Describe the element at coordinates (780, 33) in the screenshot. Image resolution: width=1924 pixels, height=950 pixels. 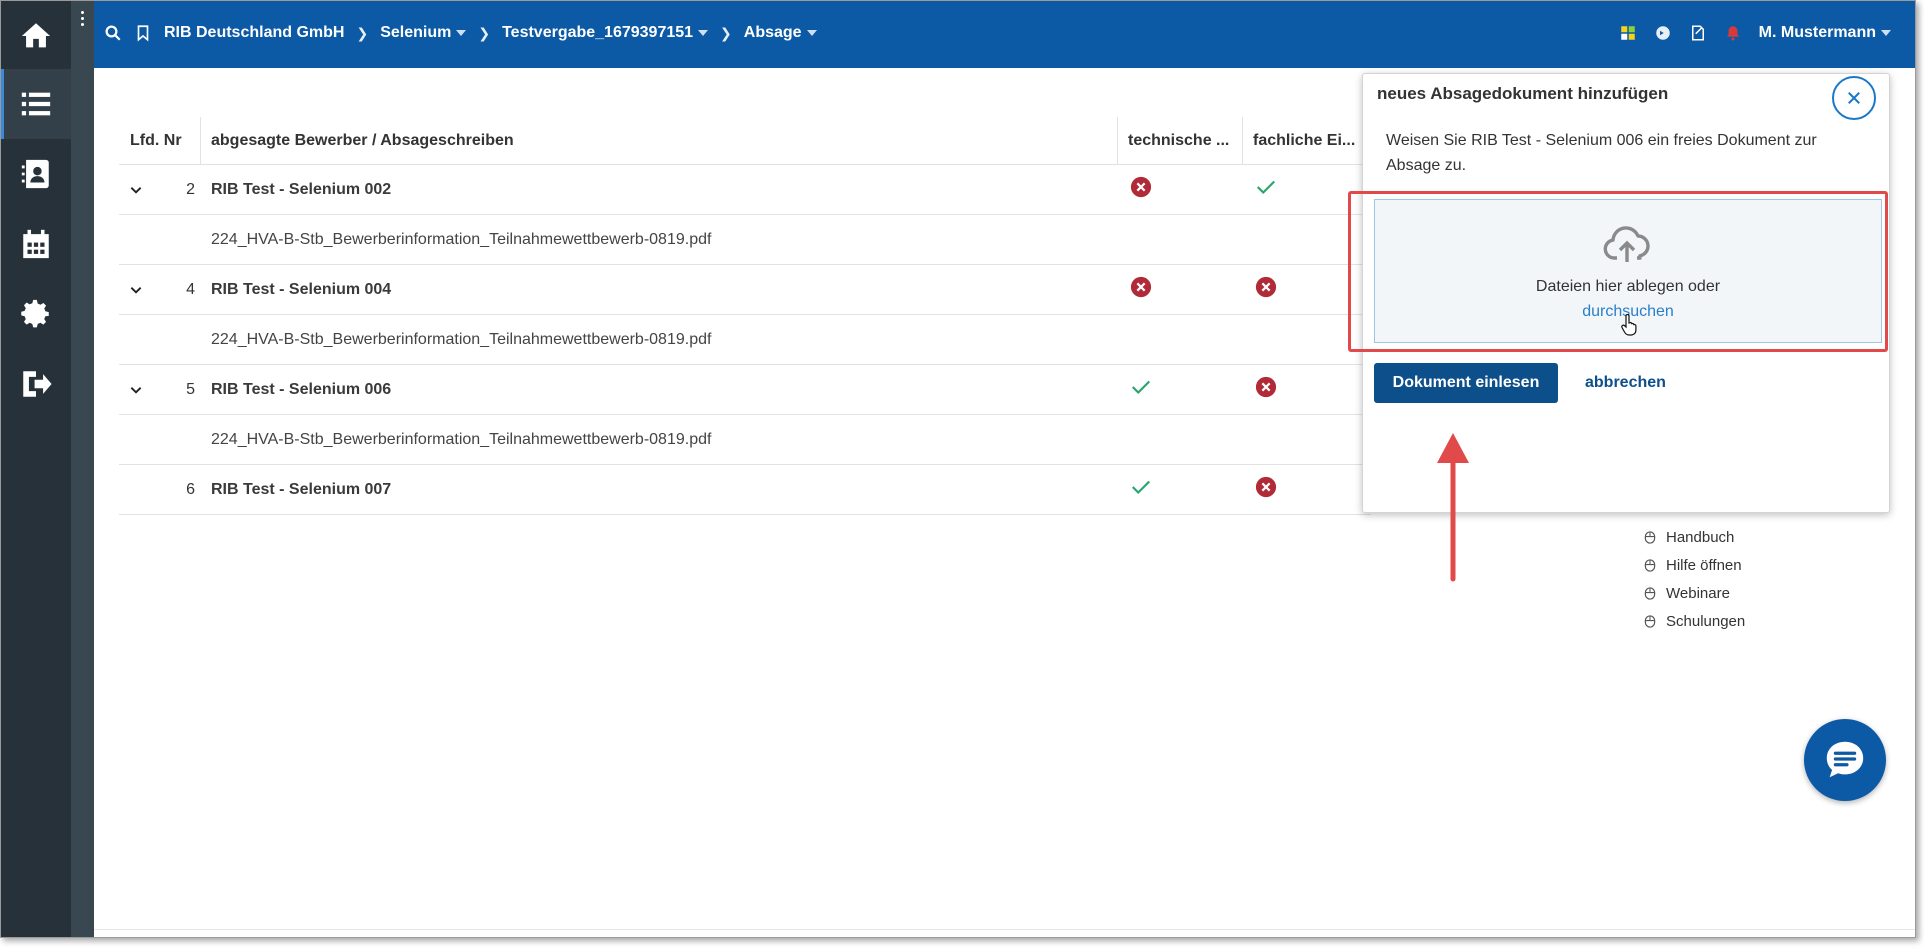
I see `breadcrumb-page: Absage` at that location.